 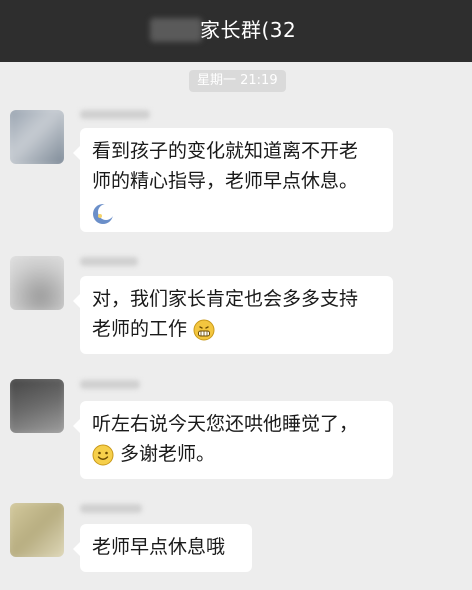 I want to click on blurred-class-name, so click(x=176, y=30).